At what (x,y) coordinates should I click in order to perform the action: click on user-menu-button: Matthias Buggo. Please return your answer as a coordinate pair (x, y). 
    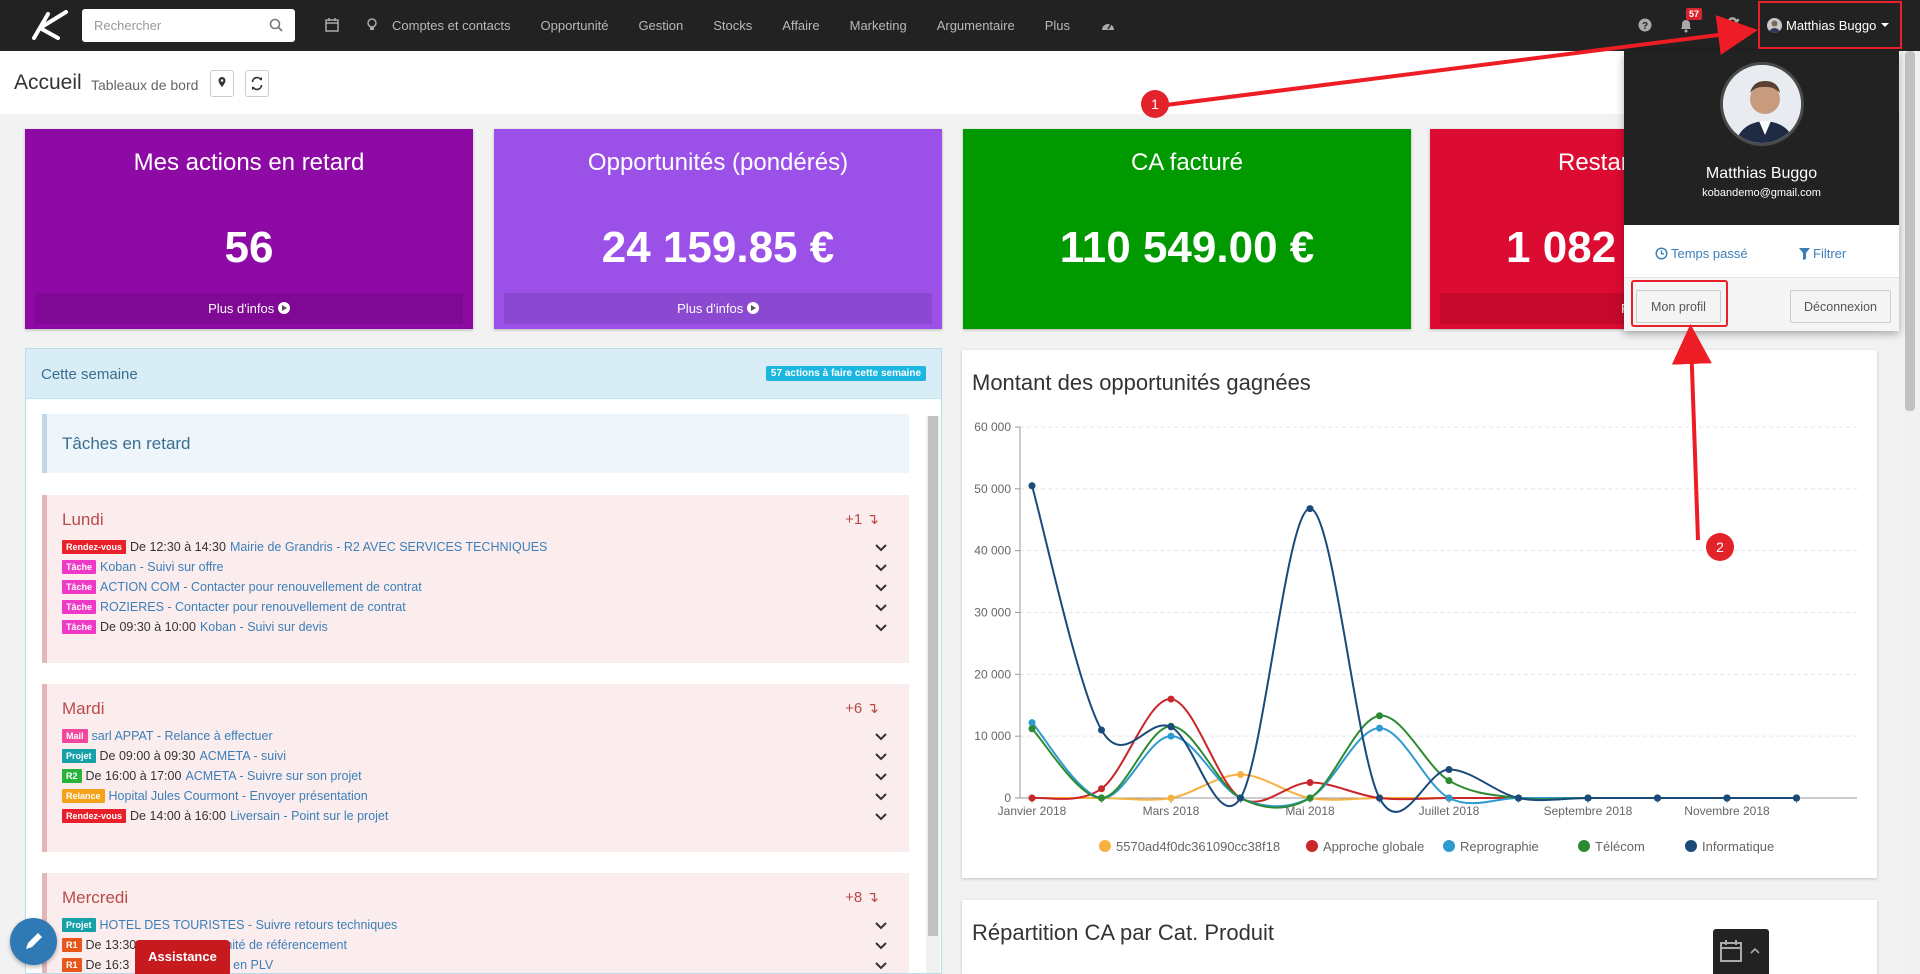
    Looking at the image, I should click on (1830, 25).